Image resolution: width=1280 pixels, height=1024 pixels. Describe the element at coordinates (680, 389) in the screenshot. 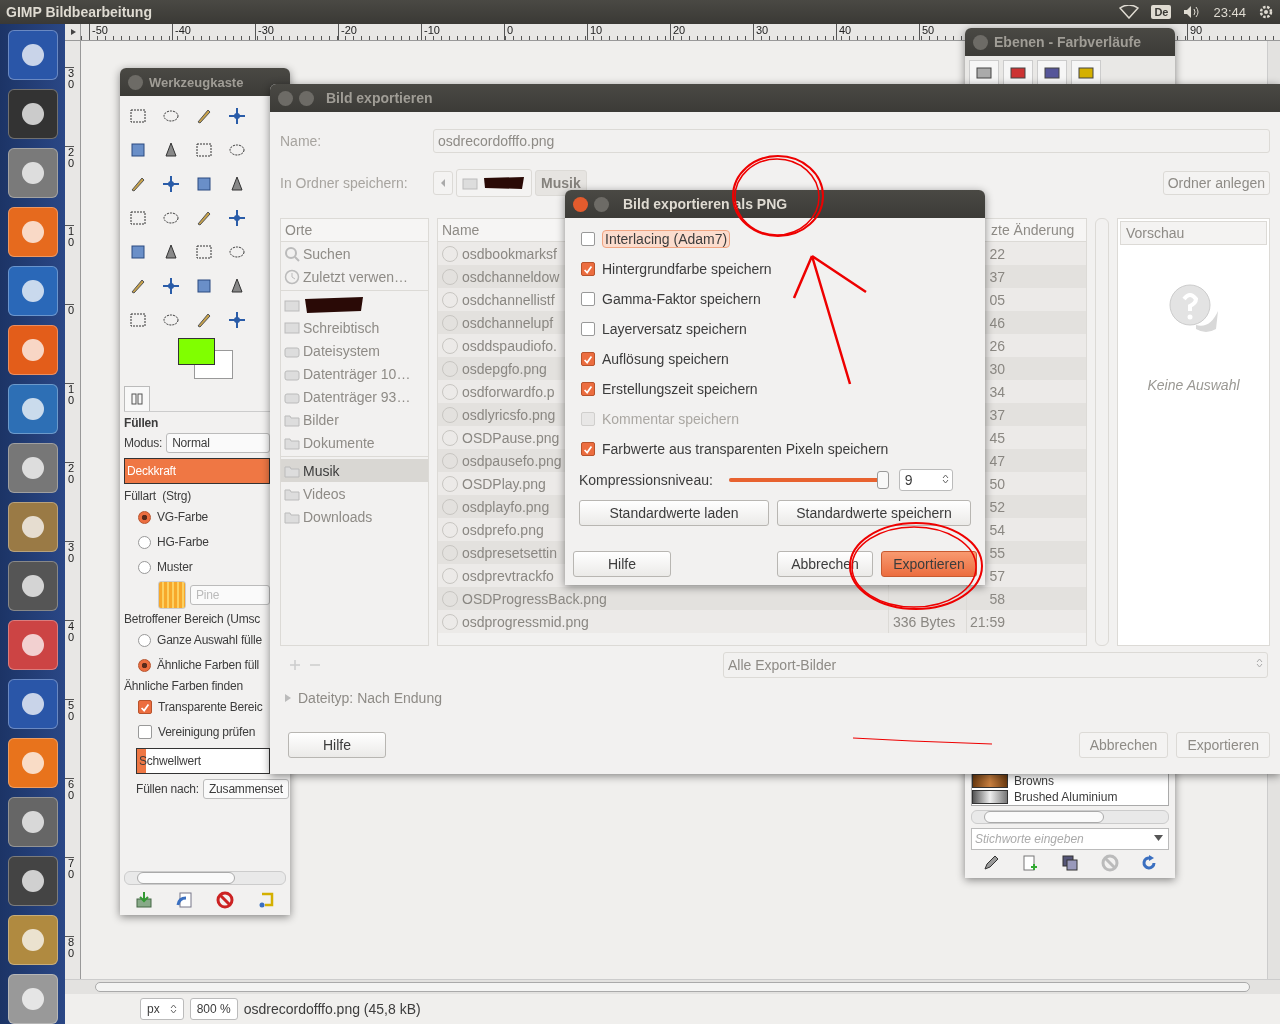

I see `option-label: Erstellungszeit speichern` at that location.